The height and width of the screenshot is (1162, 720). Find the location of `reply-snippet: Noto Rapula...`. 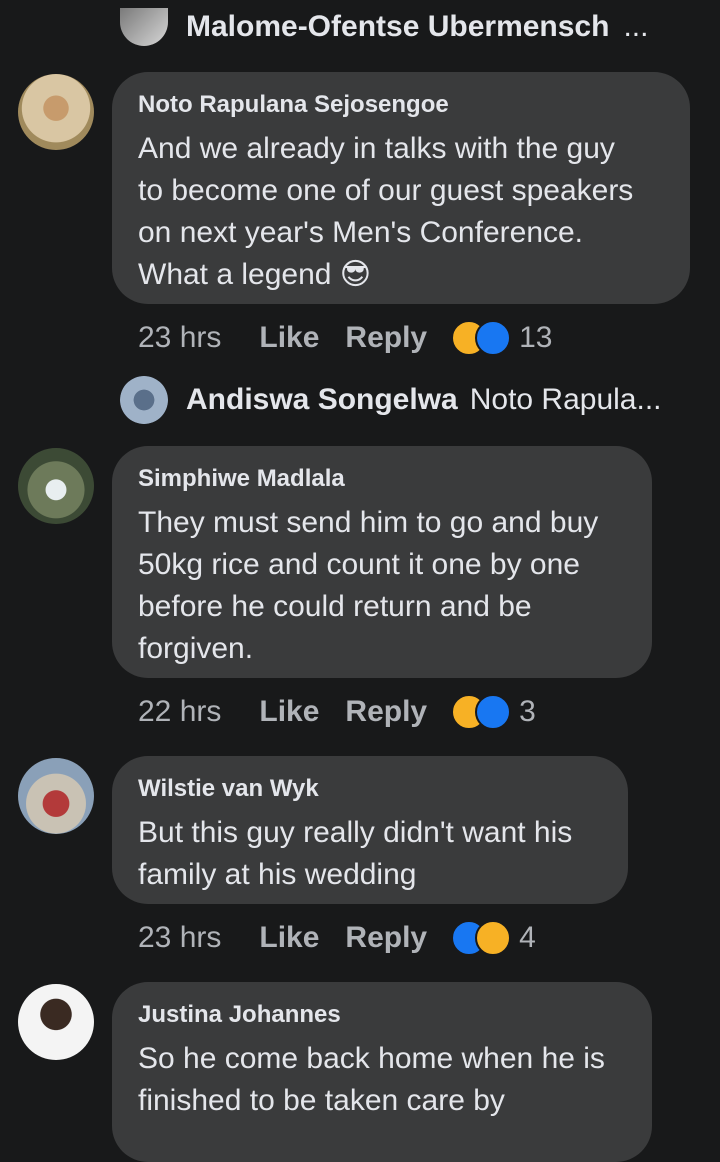

reply-snippet: Noto Rapula... is located at coordinates (565, 399).